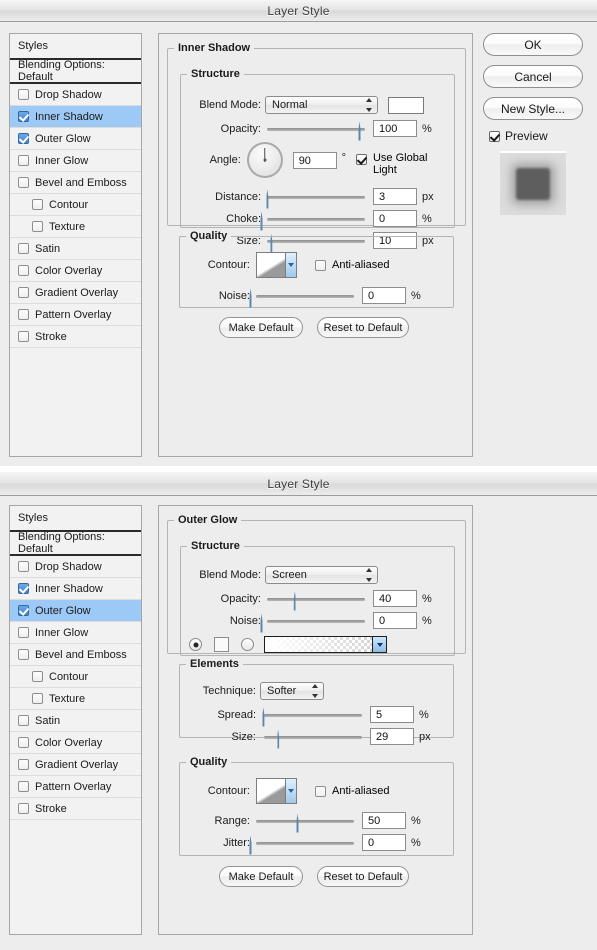 This screenshot has height=950, width=597. I want to click on choke-input: 0, so click(395, 218).